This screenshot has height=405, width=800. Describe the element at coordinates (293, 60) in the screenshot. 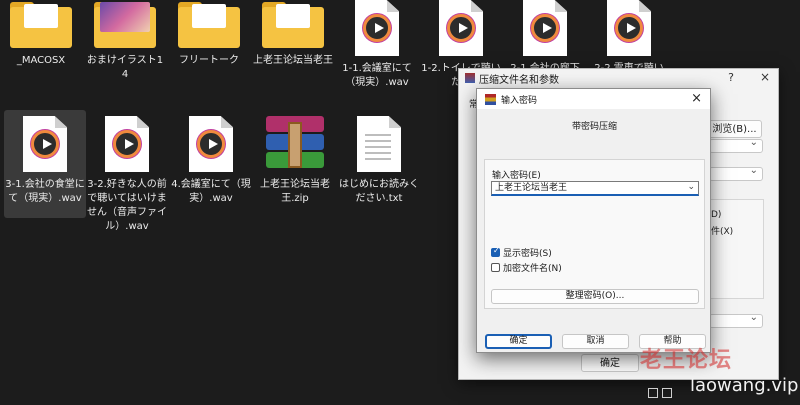

I see `file-name: 上老王论坛当老王` at that location.